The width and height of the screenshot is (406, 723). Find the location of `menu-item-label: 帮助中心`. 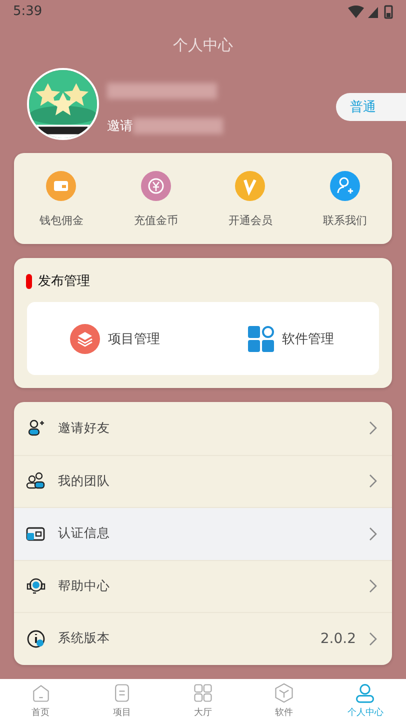

menu-item-label: 帮助中心 is located at coordinates (84, 586).